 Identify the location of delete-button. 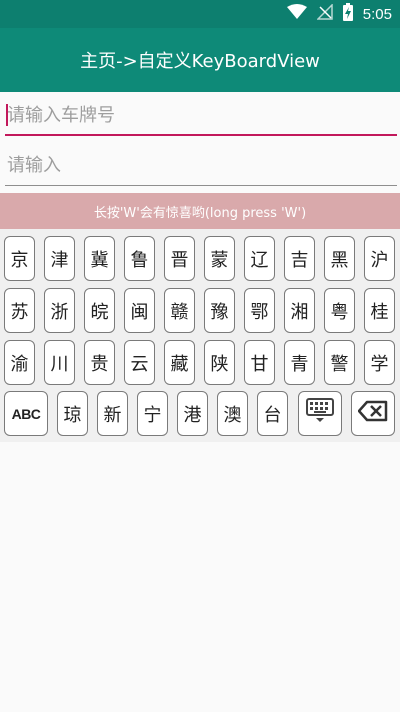
(373, 413).